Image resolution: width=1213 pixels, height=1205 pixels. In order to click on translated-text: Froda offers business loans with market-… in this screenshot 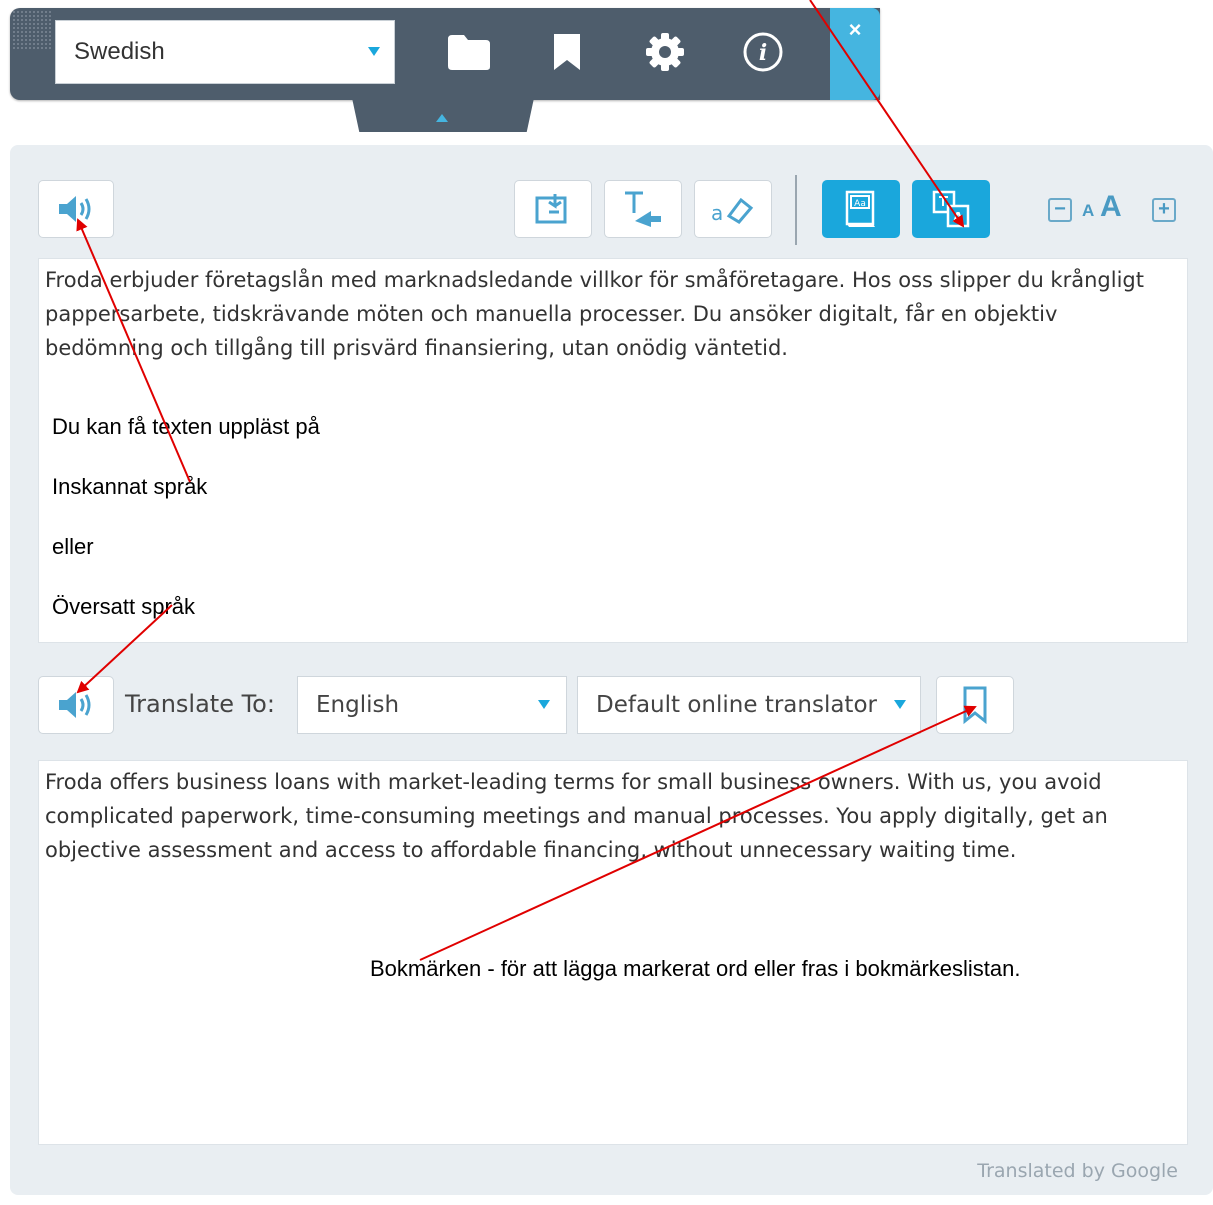, I will do `click(576, 816)`.